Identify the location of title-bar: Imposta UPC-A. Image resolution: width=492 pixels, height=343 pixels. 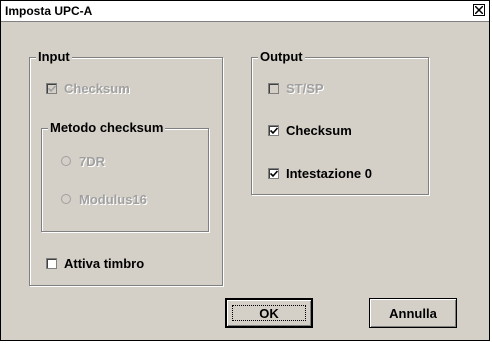
(245, 11).